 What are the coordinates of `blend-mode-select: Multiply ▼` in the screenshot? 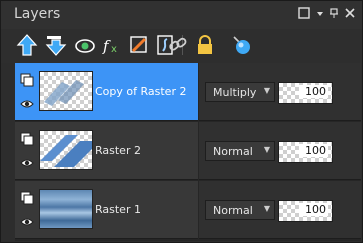 It's located at (240, 92).